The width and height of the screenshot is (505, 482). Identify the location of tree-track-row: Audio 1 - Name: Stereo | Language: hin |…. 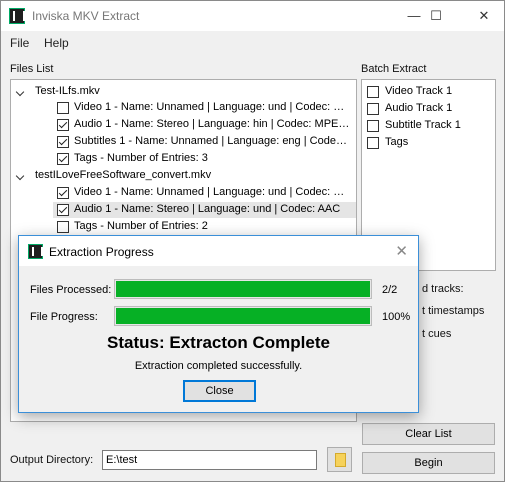
(183, 125).